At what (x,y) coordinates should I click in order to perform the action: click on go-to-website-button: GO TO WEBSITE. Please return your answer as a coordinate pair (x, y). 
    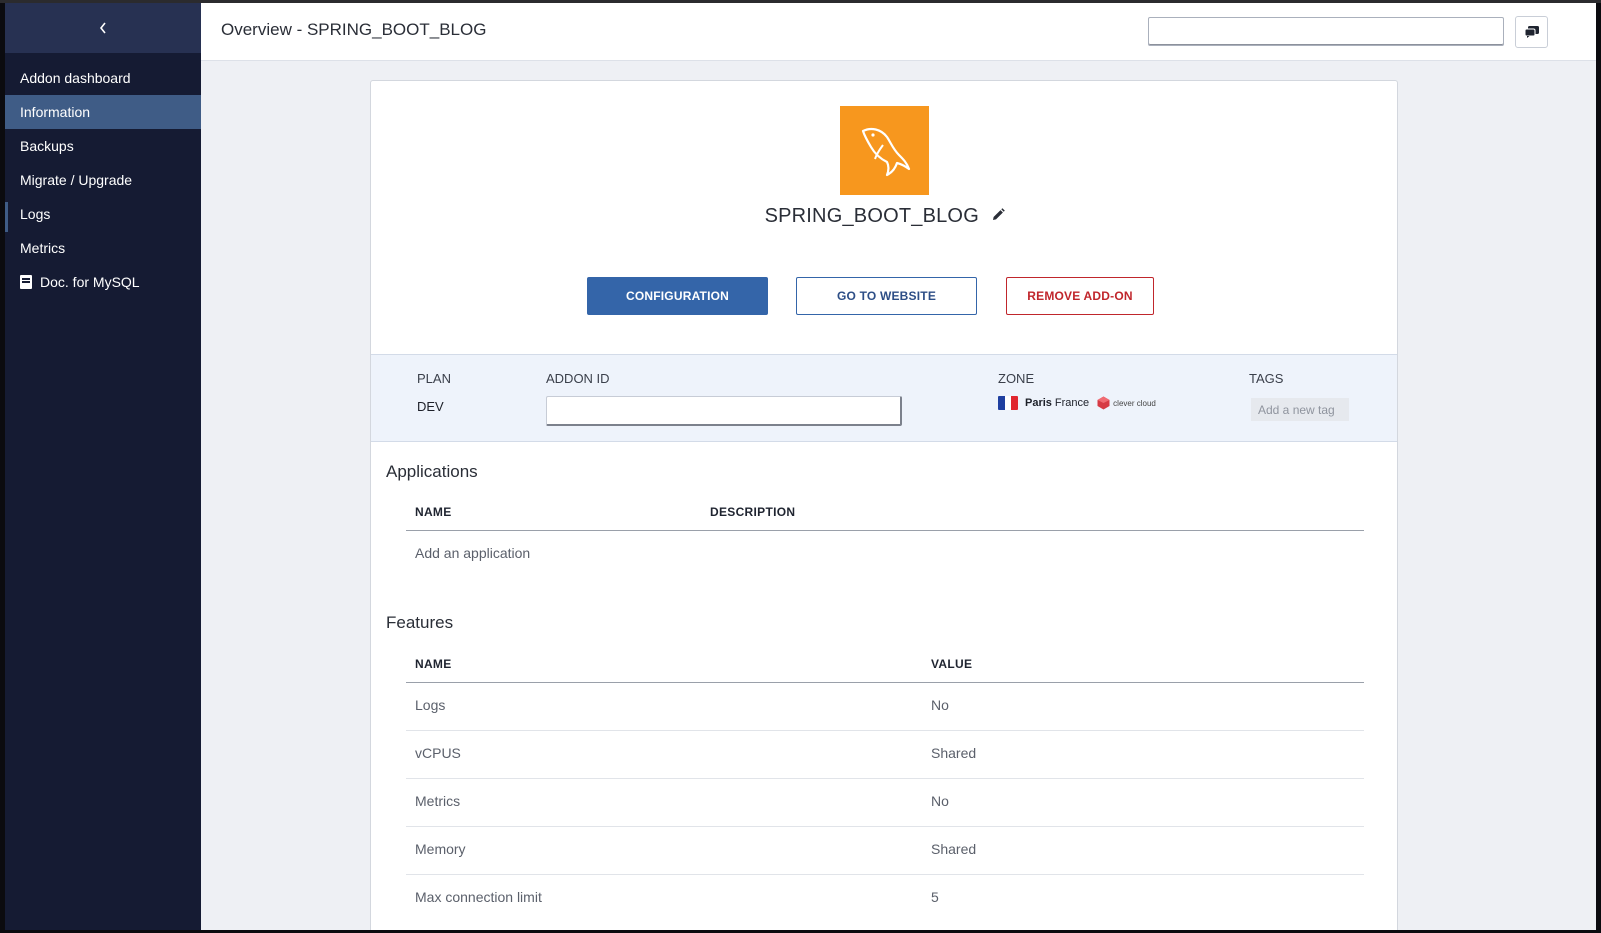
    Looking at the image, I should click on (886, 296).